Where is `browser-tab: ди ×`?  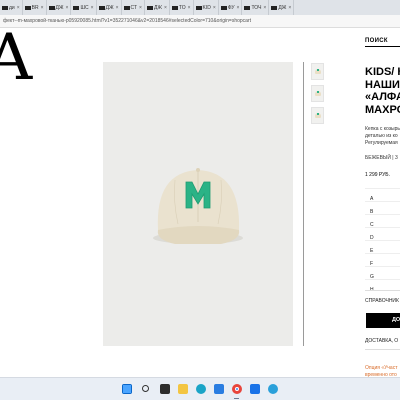 browser-tab: ди × is located at coordinates (11, 7).